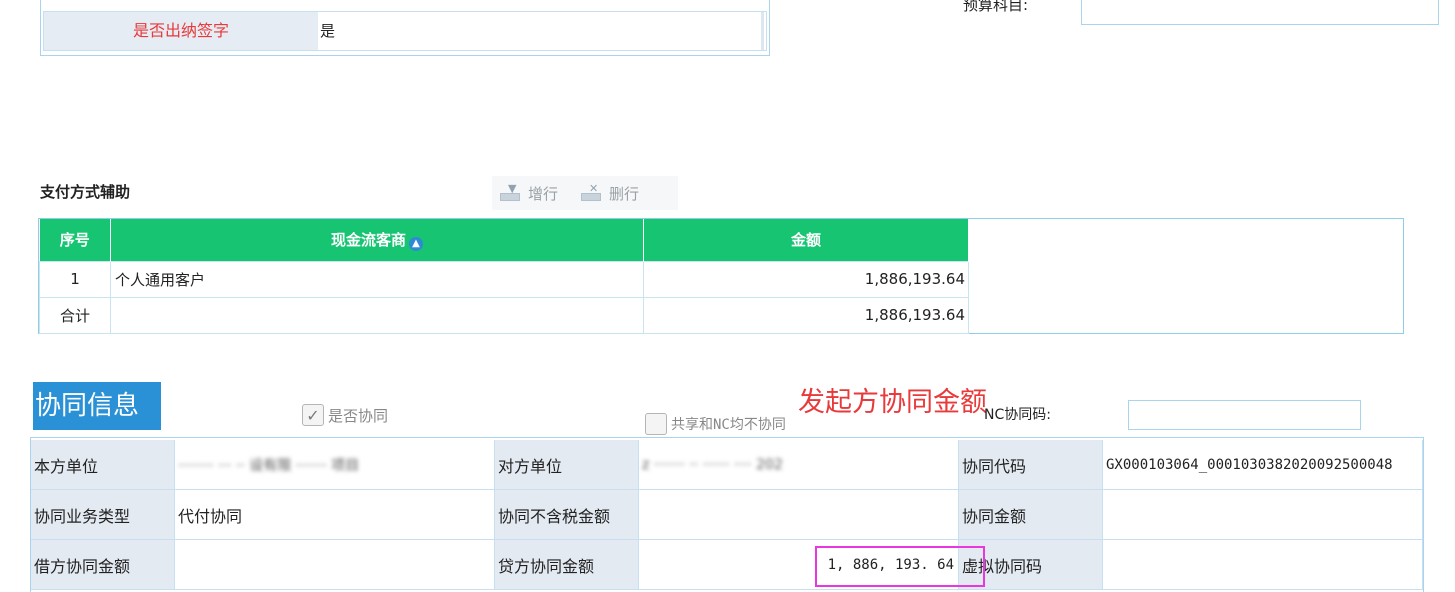 The image size is (1455, 592). I want to click on biz-type-value: 代付协同, so click(335, 515).